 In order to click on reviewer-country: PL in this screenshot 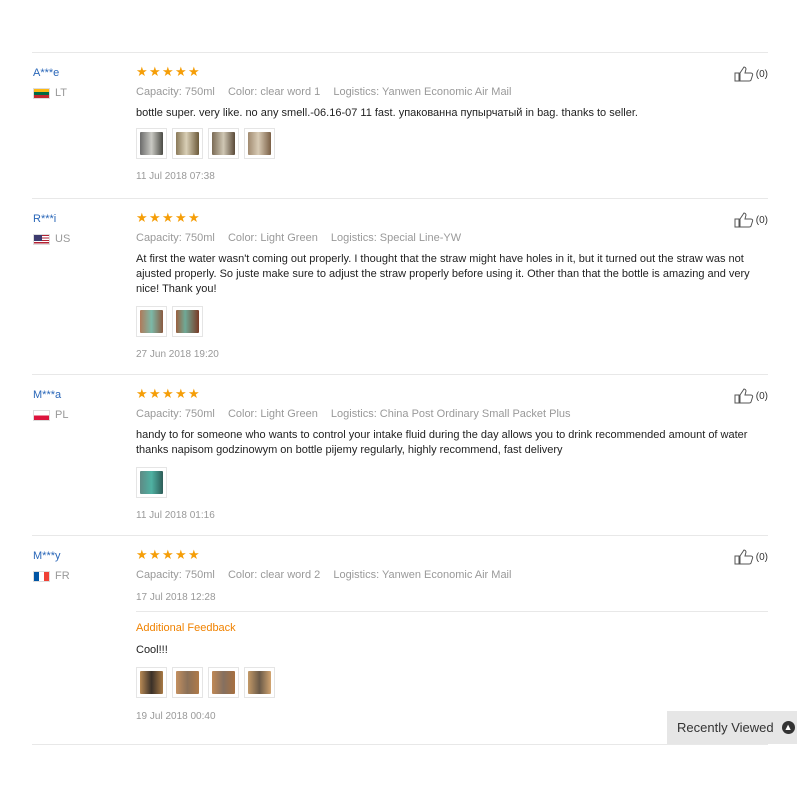, I will do `click(50, 415)`.